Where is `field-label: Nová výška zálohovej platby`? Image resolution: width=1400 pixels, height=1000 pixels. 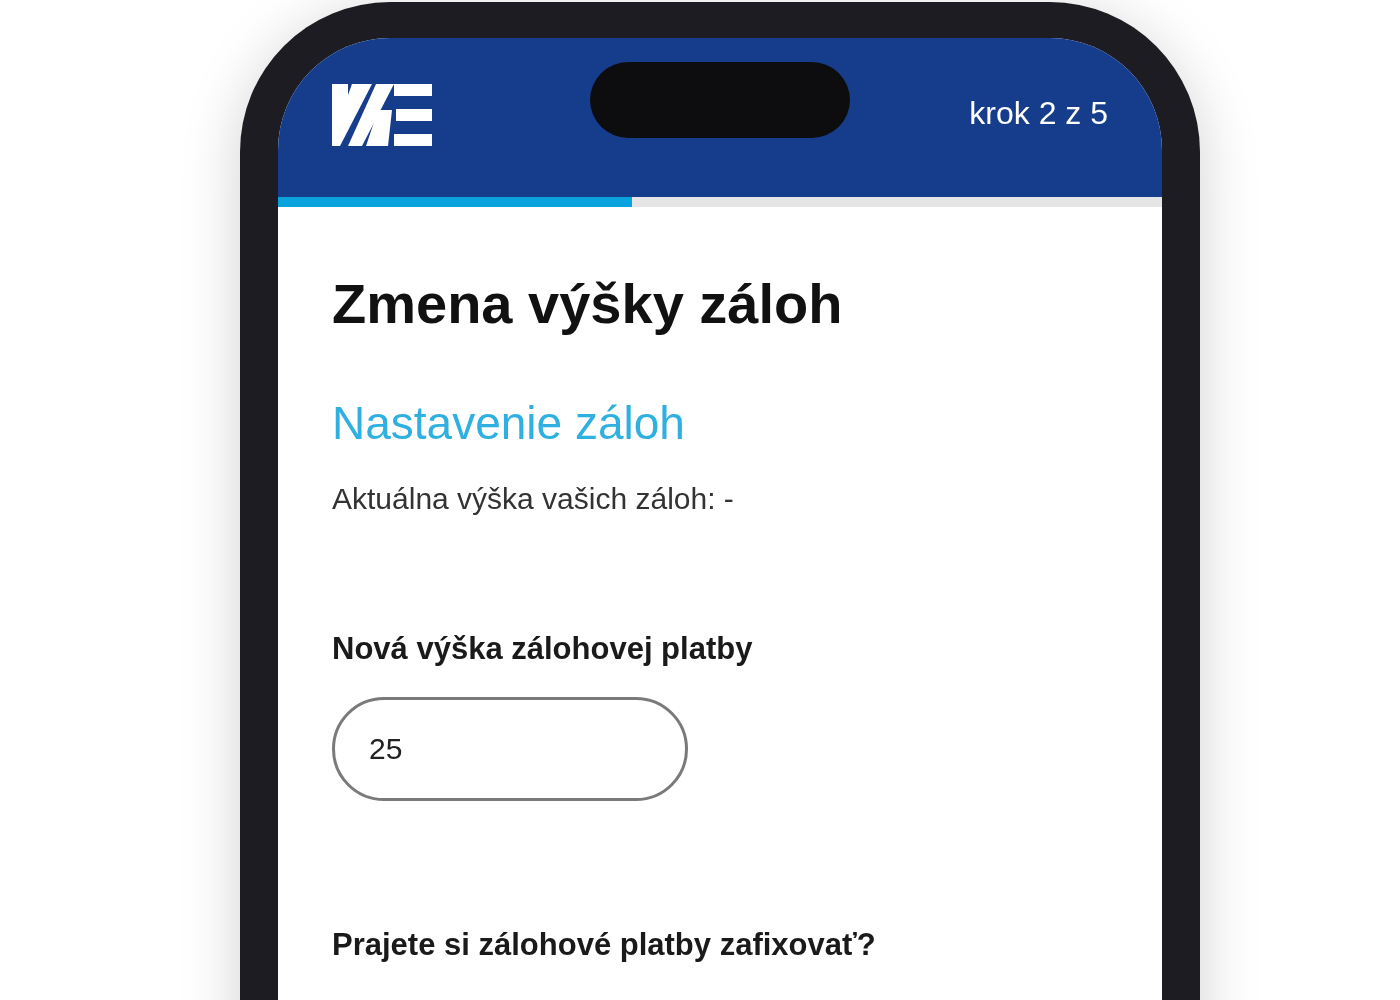
field-label: Nová výška zálohovej platby is located at coordinates (543, 649).